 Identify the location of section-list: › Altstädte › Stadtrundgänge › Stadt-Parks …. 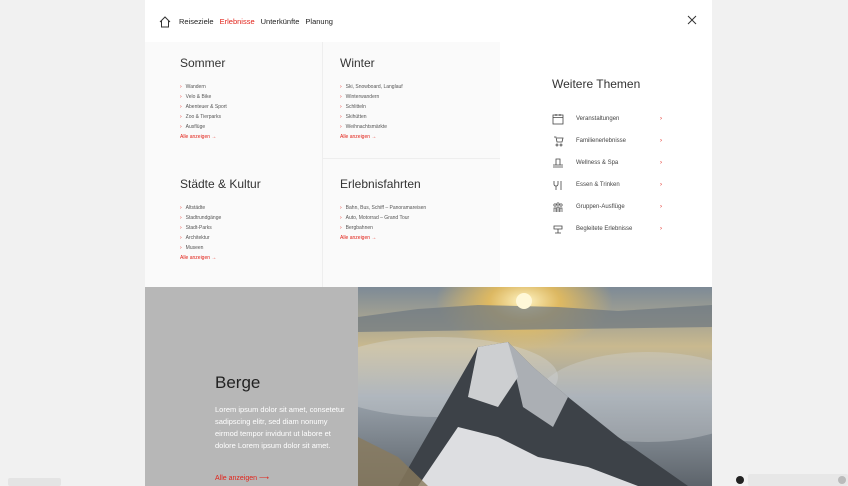
(247, 228).